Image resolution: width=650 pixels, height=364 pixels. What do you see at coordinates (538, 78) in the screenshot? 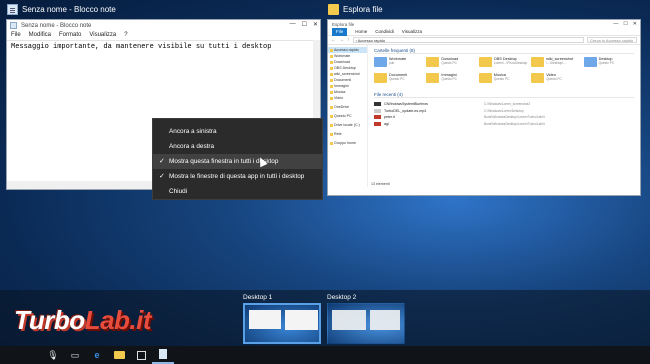
I see `video-folder-icon` at bounding box center [538, 78].